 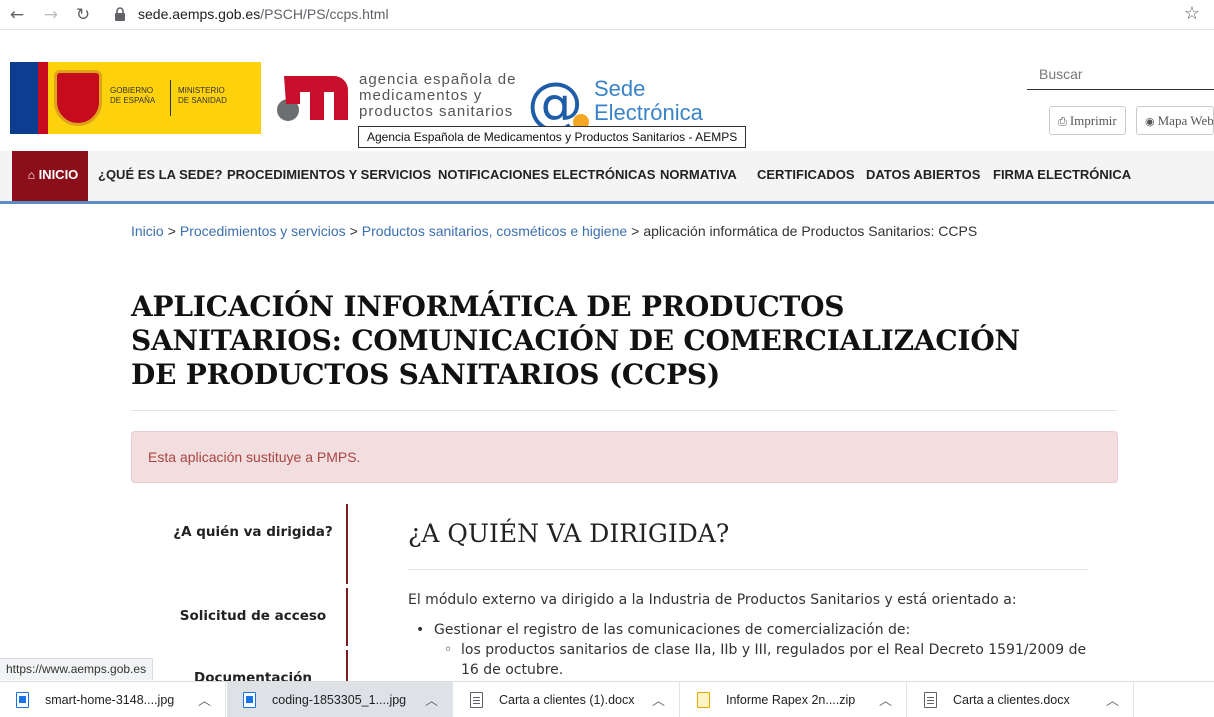 I want to click on nav-home-label: INICIO, so click(x=58, y=174).